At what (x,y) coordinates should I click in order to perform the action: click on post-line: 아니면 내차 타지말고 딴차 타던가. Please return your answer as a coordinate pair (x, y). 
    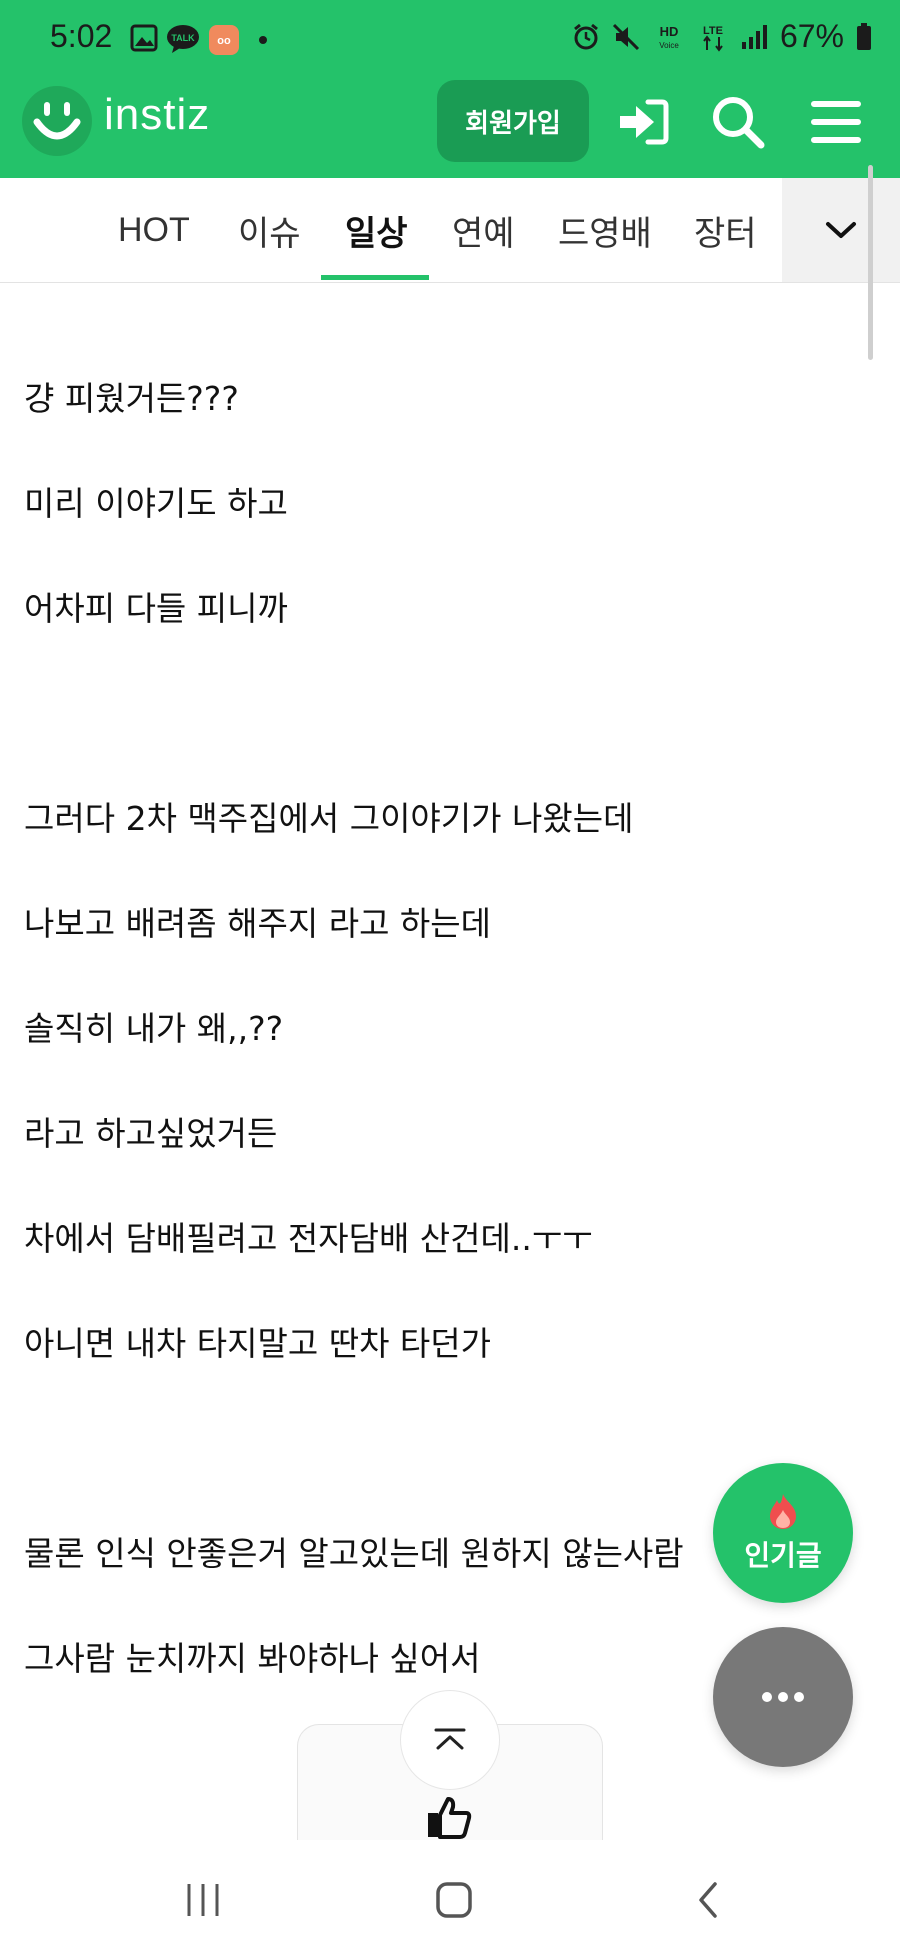
    Looking at the image, I should click on (257, 1343).